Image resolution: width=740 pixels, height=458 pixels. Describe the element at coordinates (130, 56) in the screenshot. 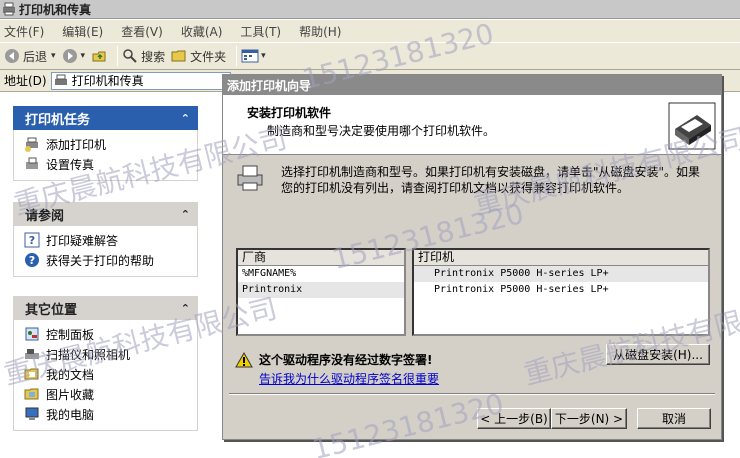

I see `search-icon` at that location.